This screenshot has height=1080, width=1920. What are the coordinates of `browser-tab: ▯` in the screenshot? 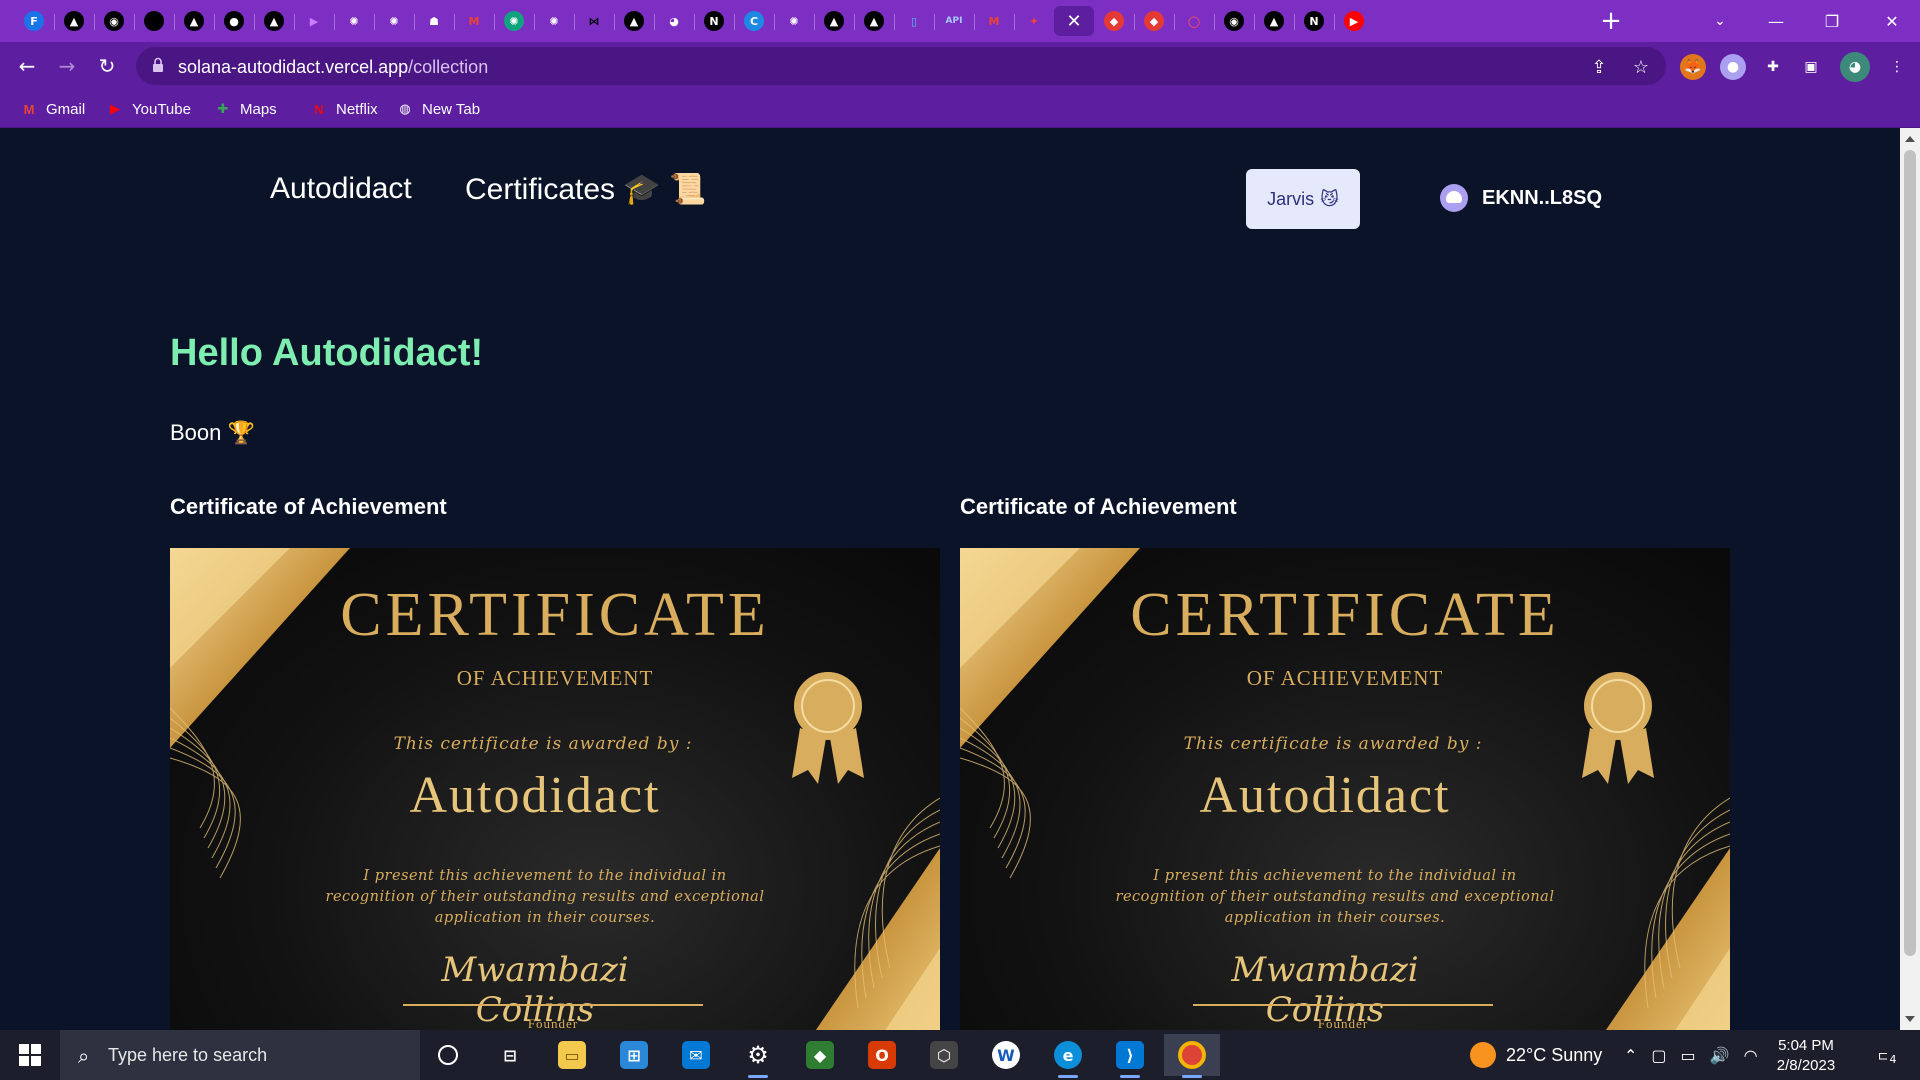 It's located at (914, 21).